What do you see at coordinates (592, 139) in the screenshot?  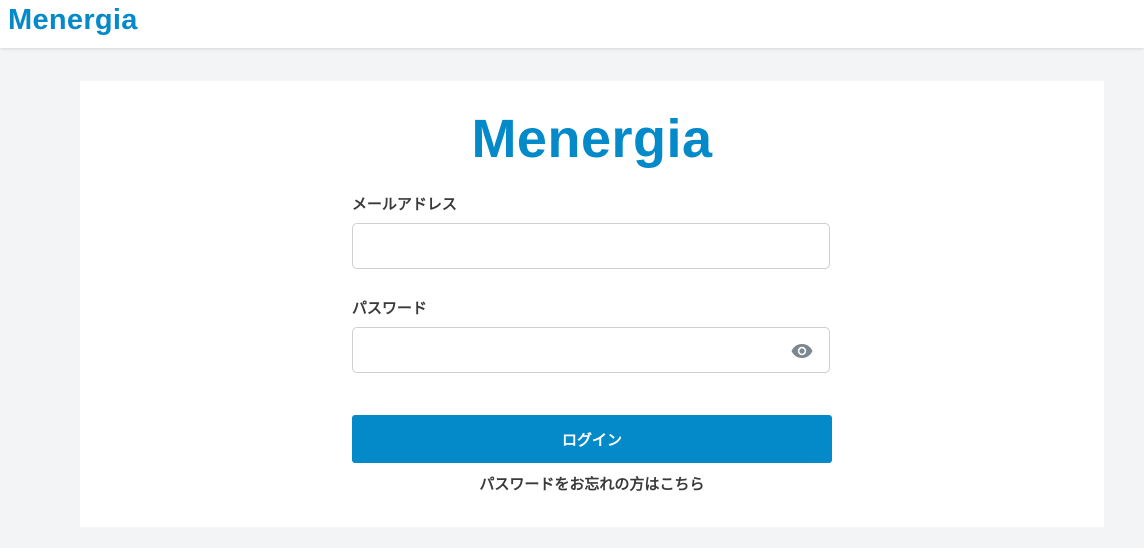 I see `login-logo: Menergia` at bounding box center [592, 139].